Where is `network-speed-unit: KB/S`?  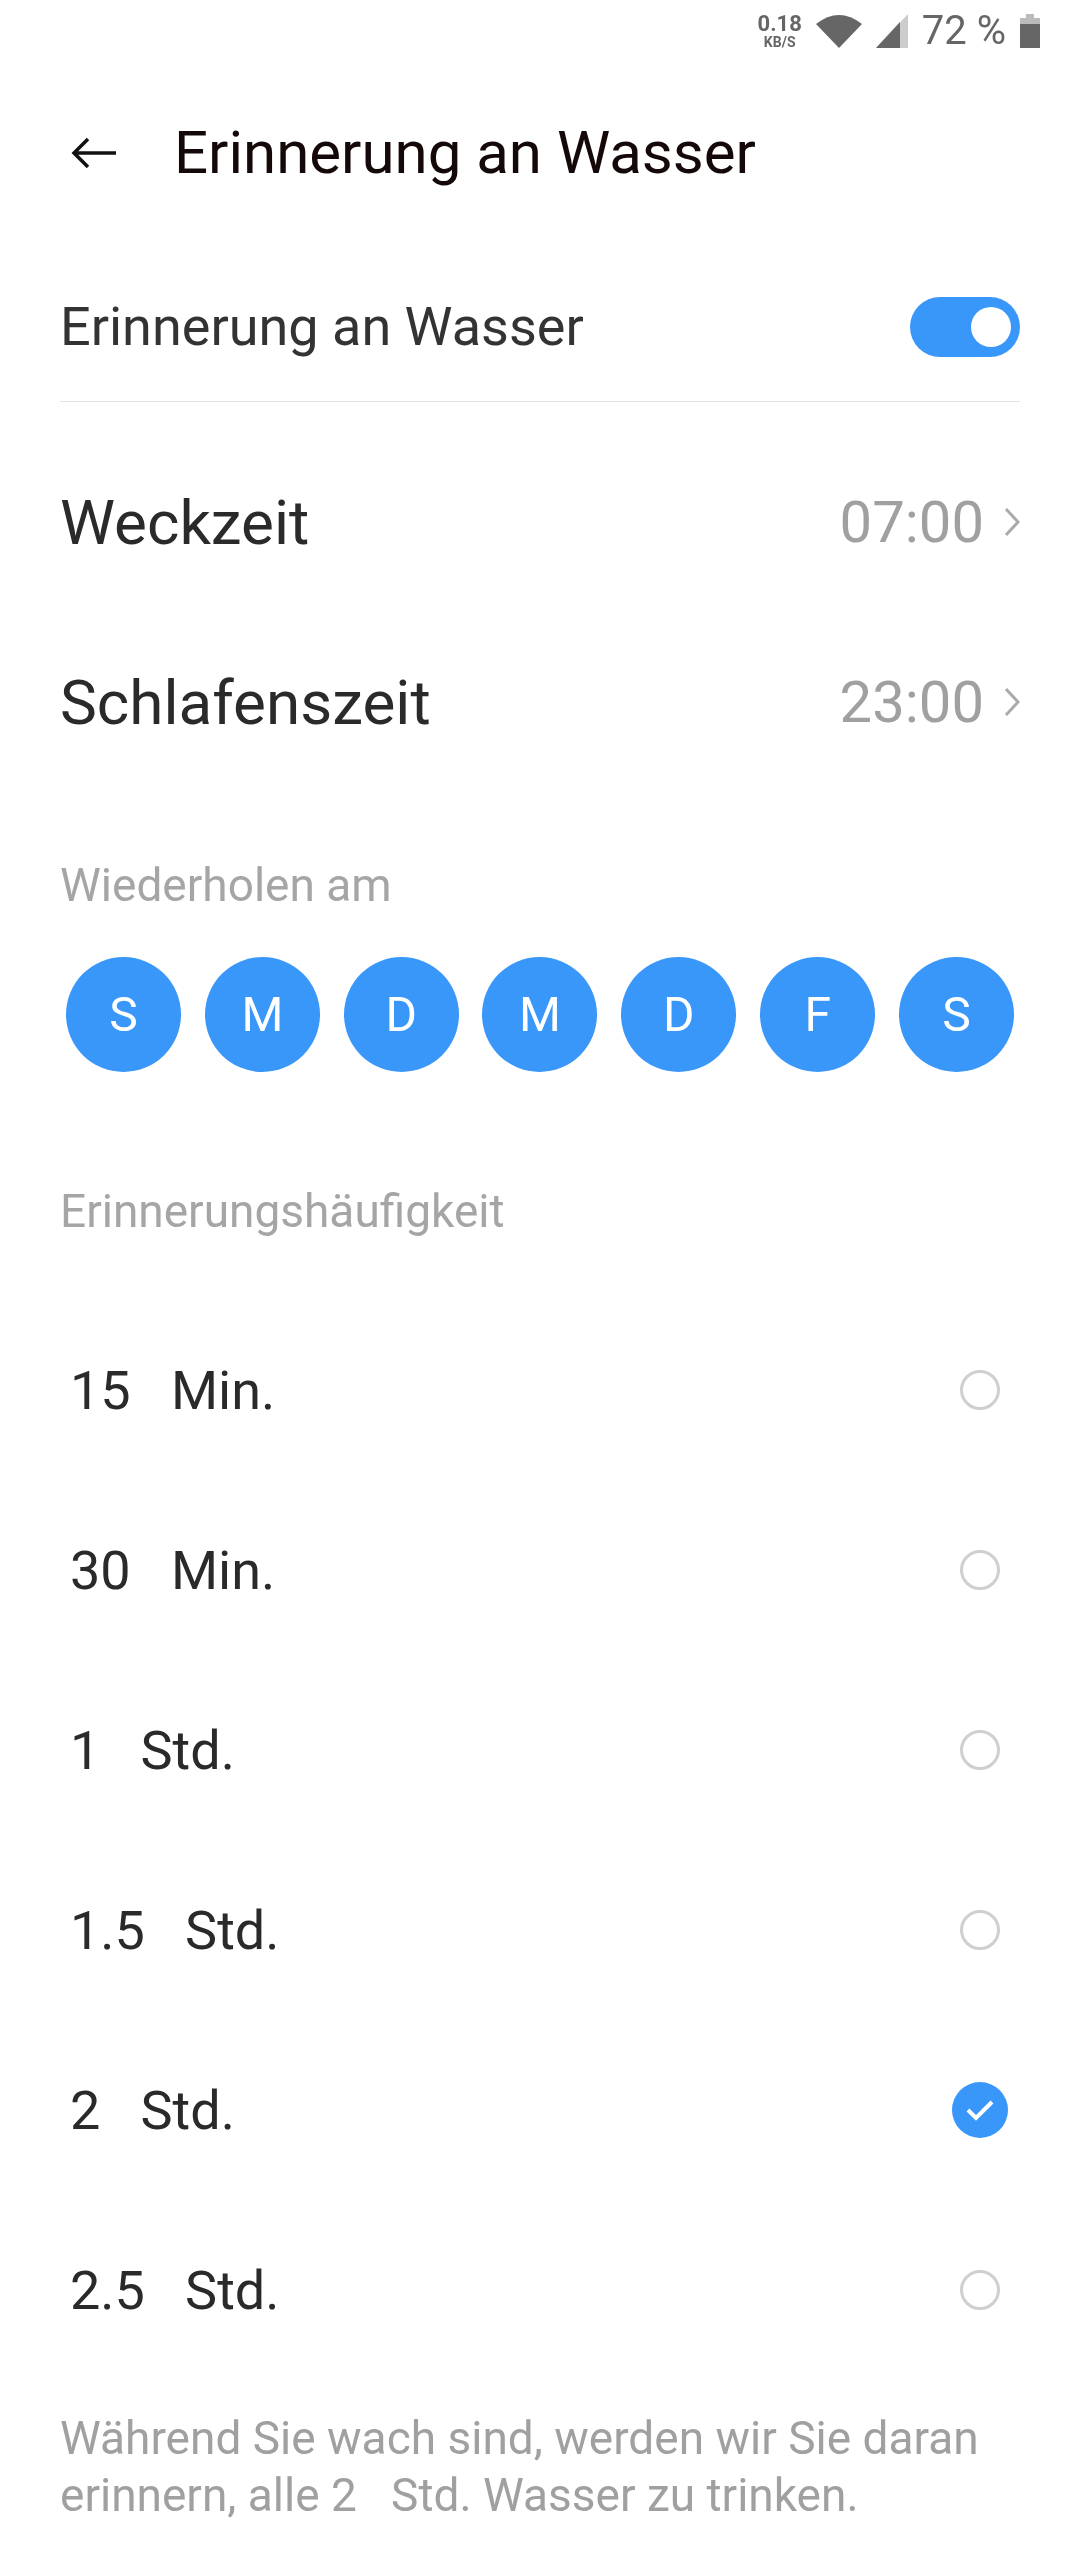
network-speed-unit: KB/S is located at coordinates (779, 42).